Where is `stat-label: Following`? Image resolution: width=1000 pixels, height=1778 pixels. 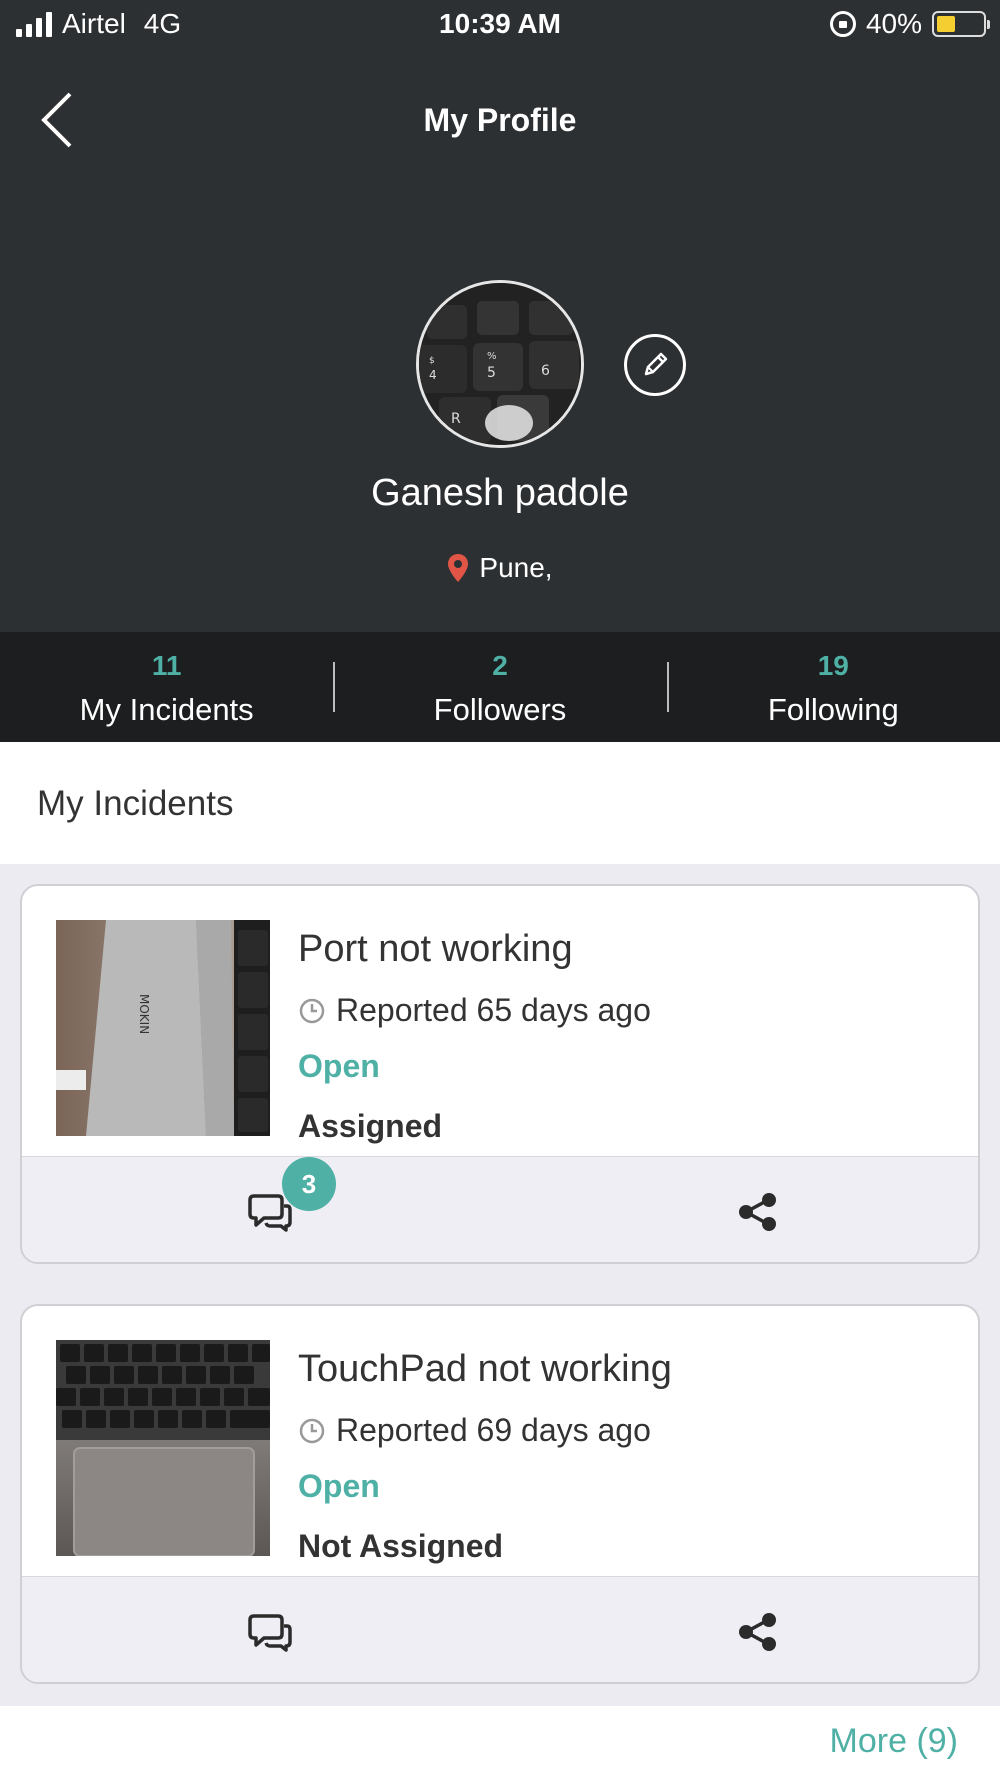
stat-label: Following is located at coordinates (833, 709).